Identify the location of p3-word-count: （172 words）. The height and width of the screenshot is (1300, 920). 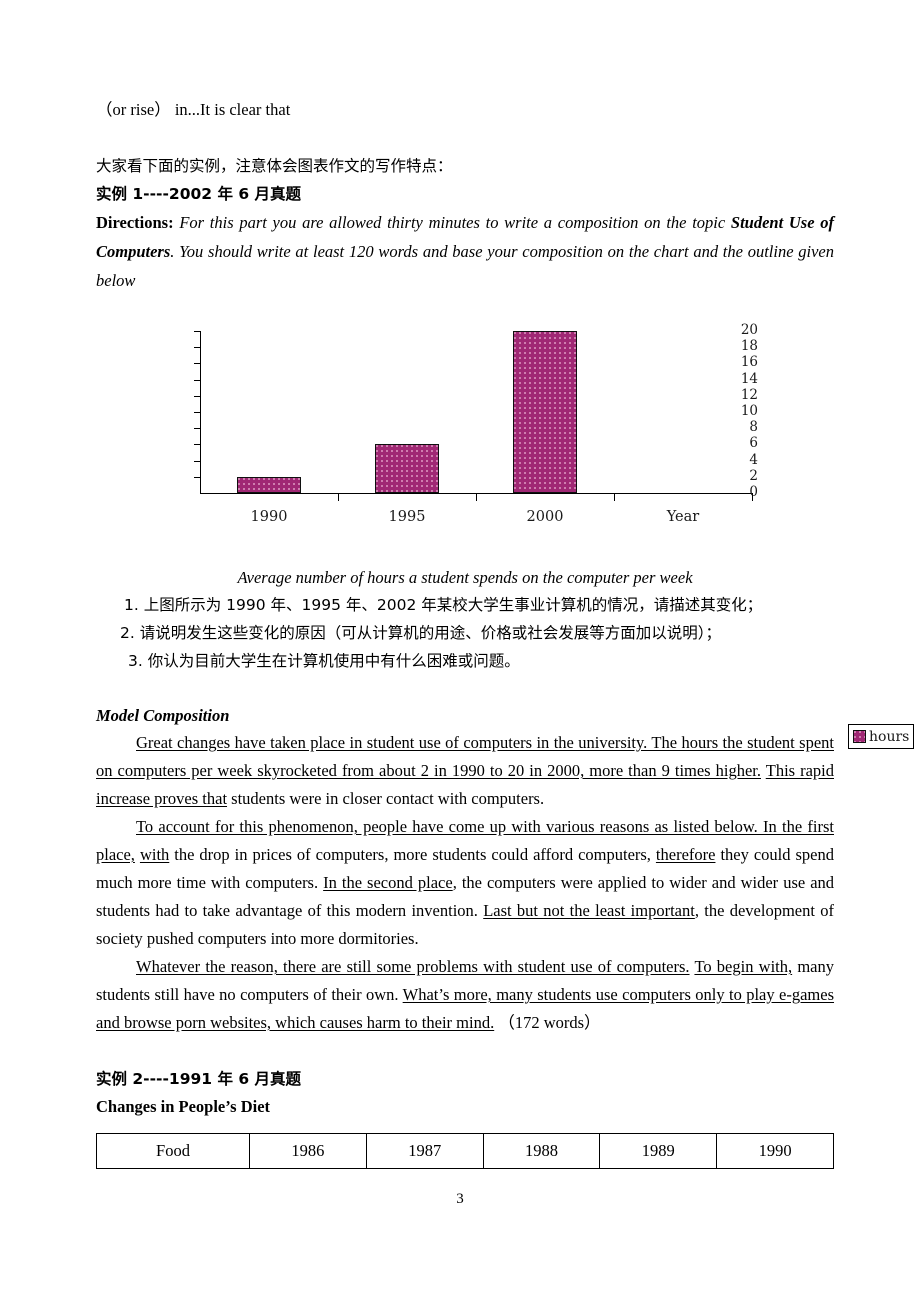
(547, 1022).